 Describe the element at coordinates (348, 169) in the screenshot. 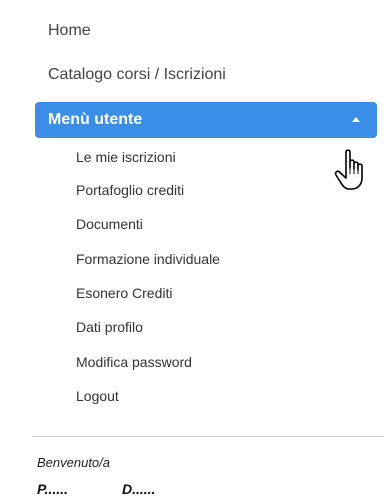

I see `hand-pointer-icon` at that location.